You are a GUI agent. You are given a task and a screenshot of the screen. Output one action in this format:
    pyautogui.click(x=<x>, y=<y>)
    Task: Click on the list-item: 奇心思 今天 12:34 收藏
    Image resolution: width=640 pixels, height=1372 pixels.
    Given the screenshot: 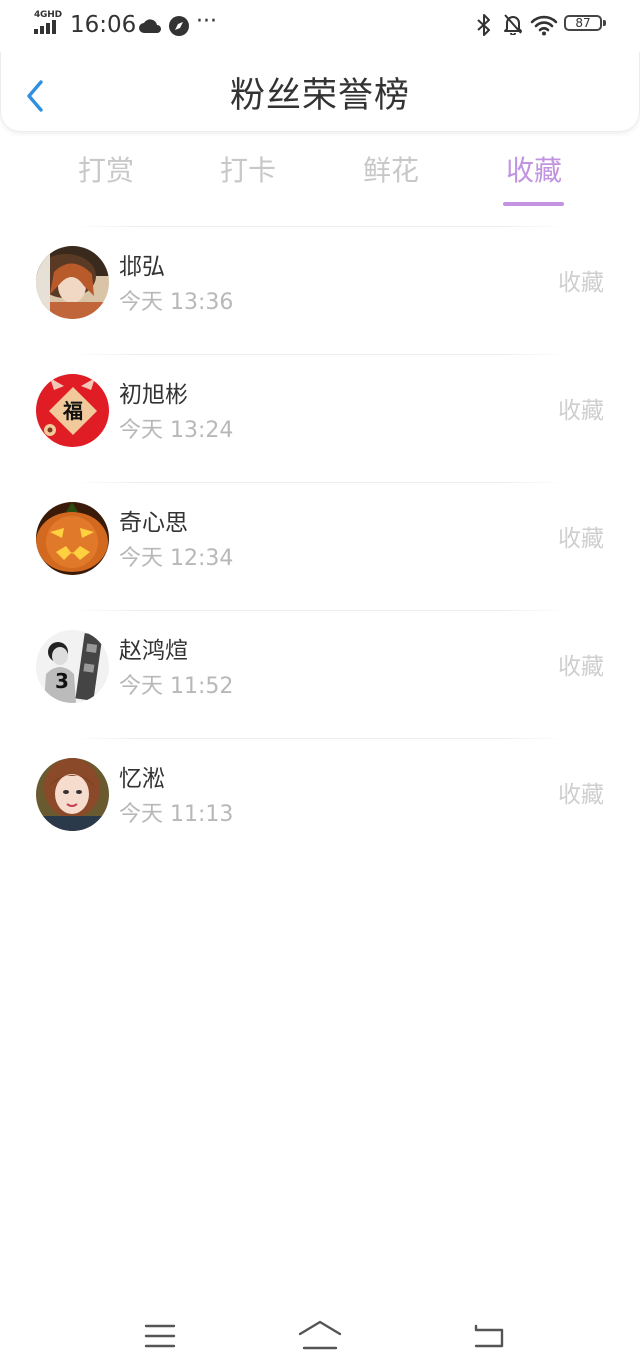 What is the action you would take?
    pyautogui.click(x=320, y=546)
    